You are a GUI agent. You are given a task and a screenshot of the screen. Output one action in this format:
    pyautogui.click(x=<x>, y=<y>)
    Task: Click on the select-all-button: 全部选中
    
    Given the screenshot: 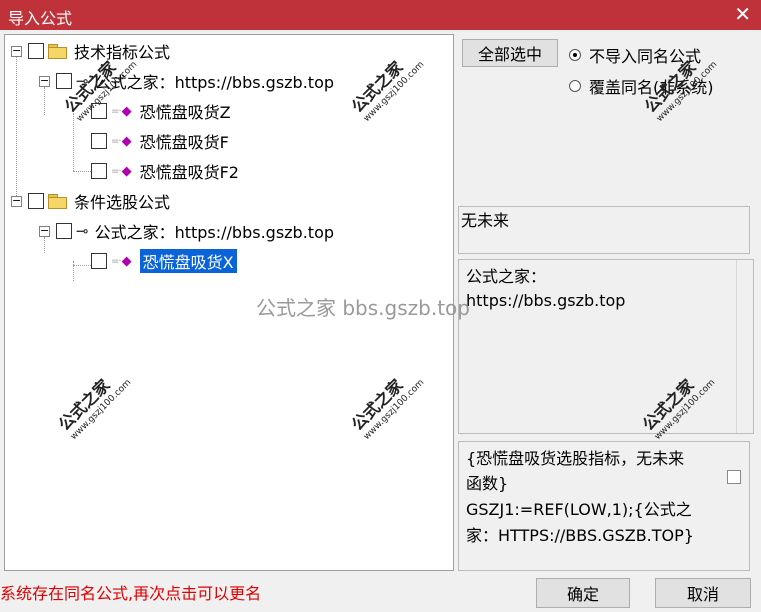 What is the action you would take?
    pyautogui.click(x=510, y=53)
    